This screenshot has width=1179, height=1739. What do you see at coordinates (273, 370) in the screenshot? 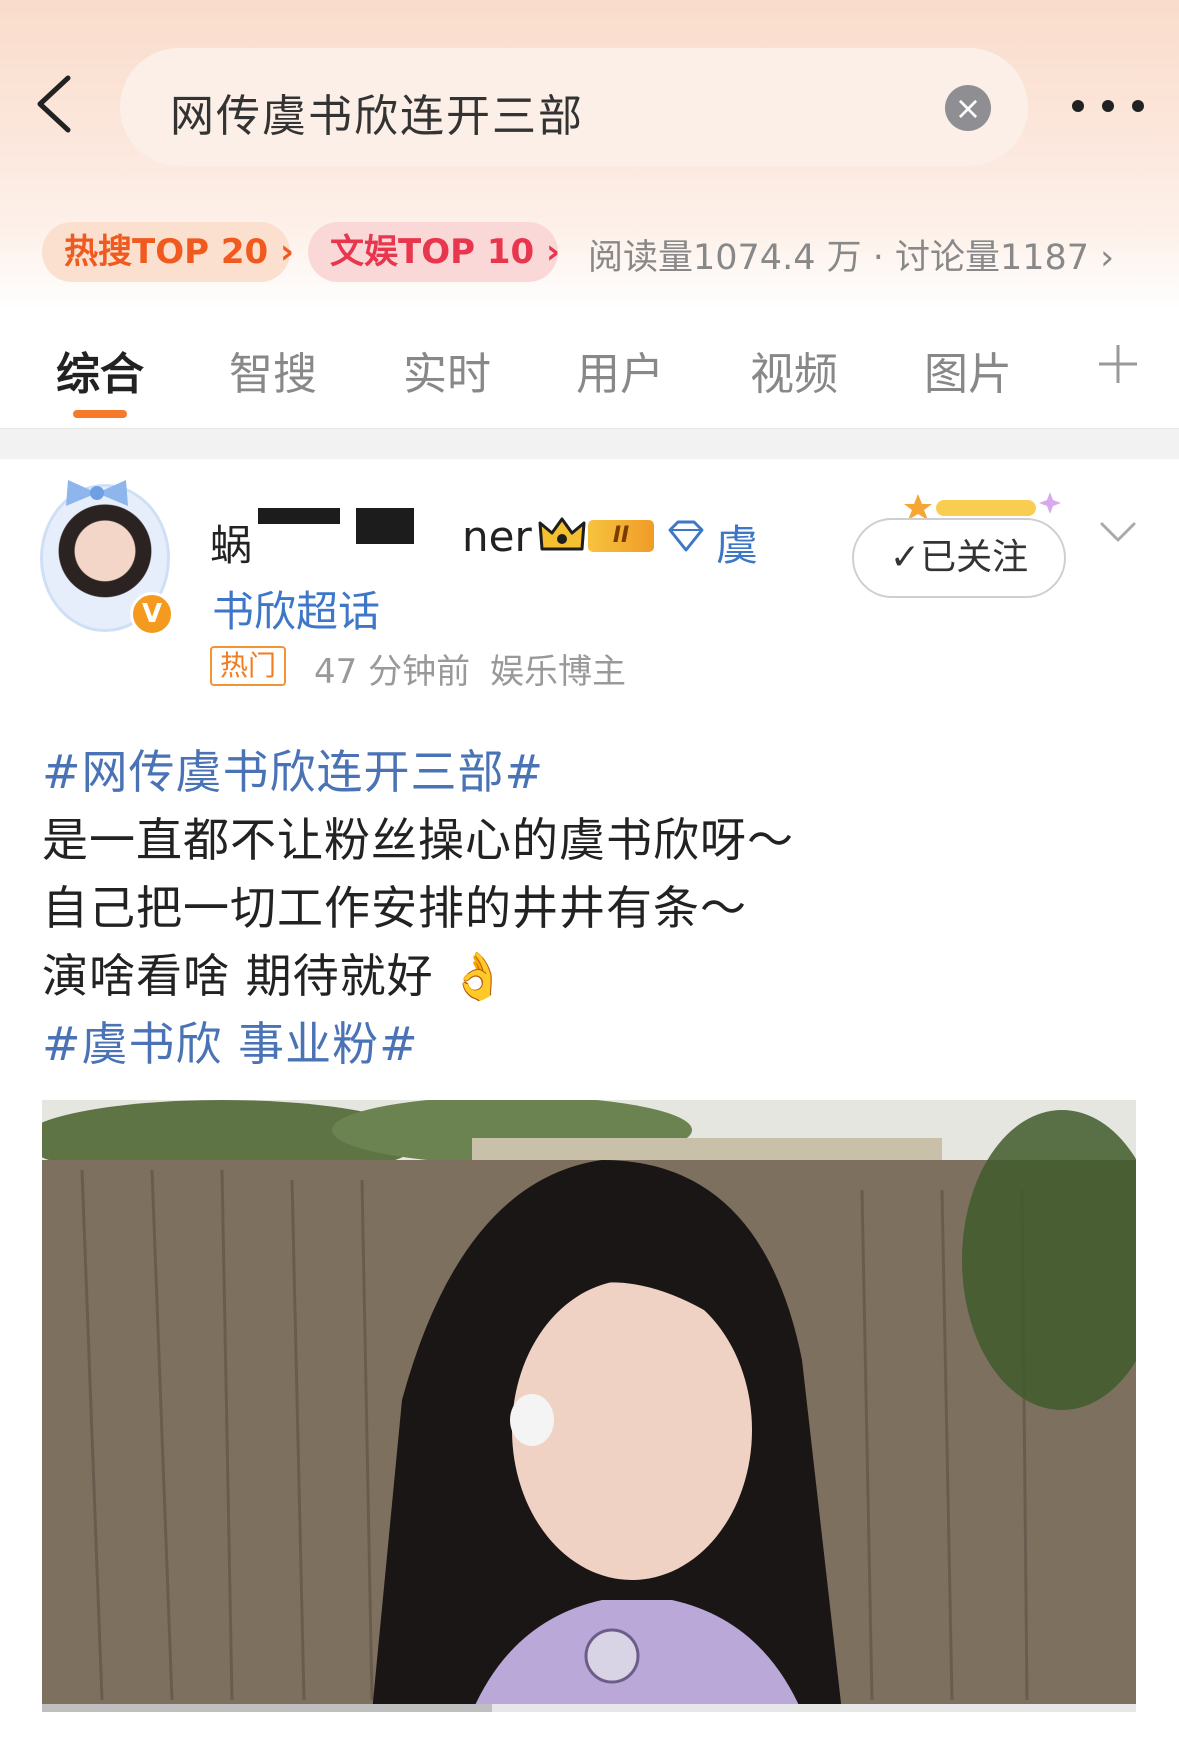
I see `tab-smart-search: 智搜` at bounding box center [273, 370].